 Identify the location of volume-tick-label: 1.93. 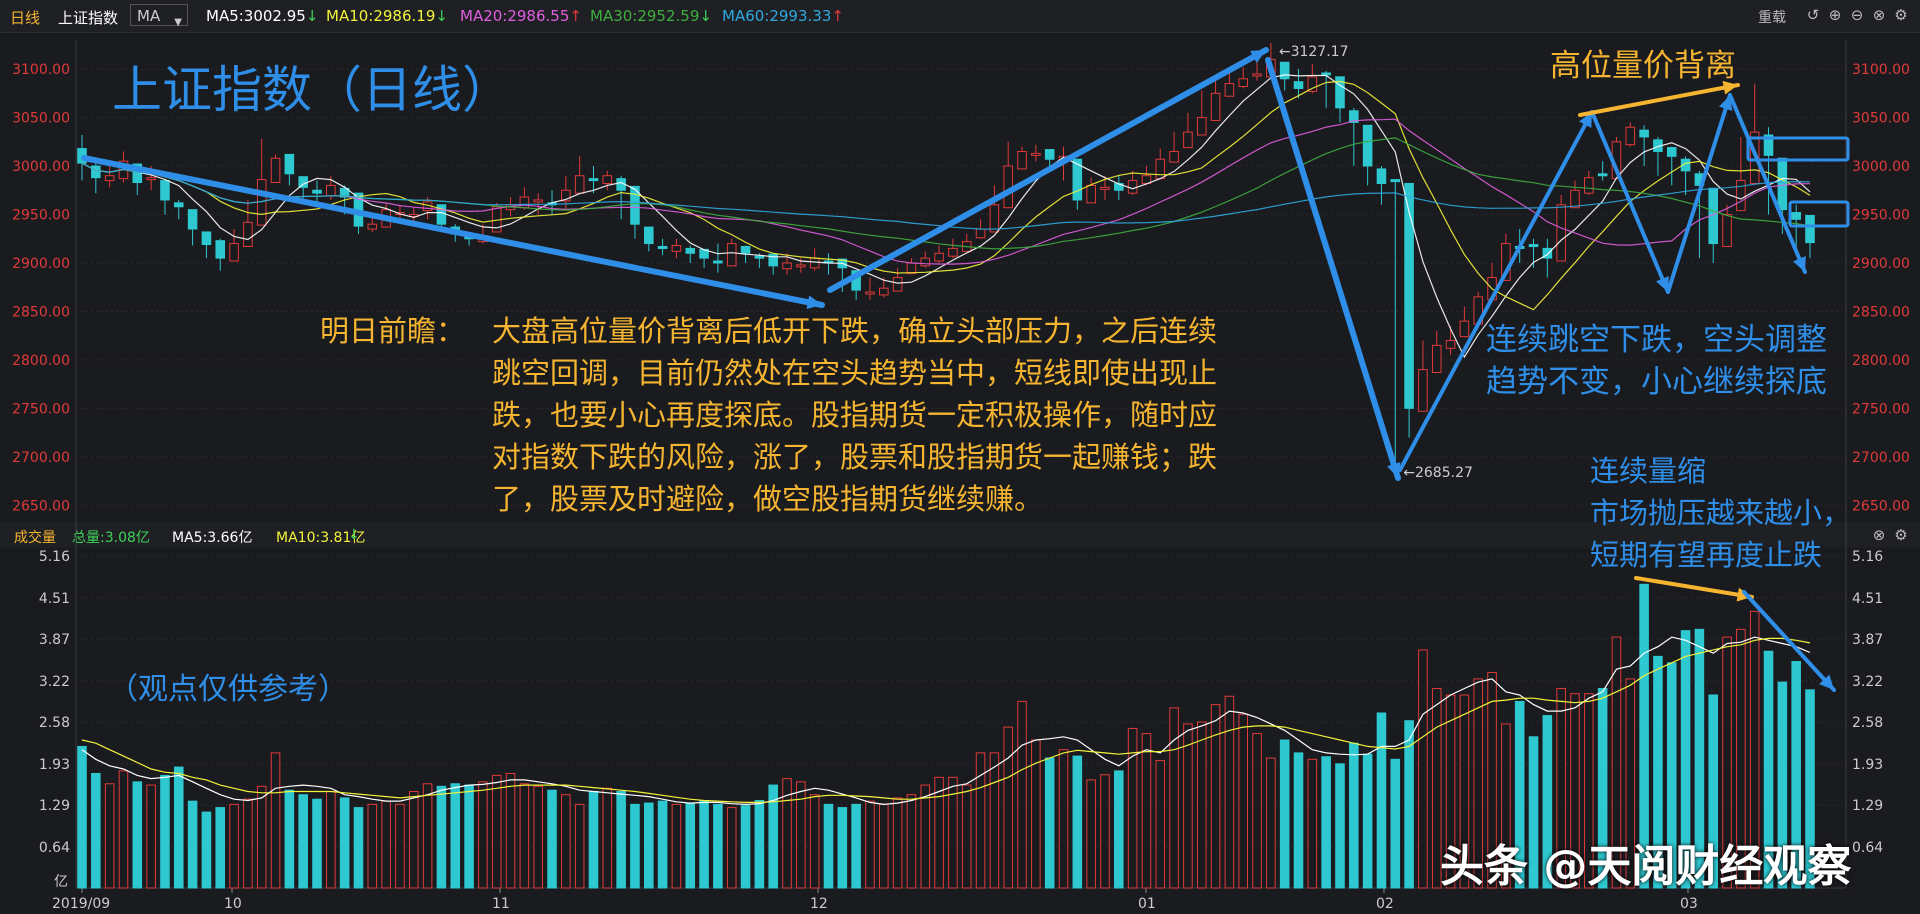
(54, 765).